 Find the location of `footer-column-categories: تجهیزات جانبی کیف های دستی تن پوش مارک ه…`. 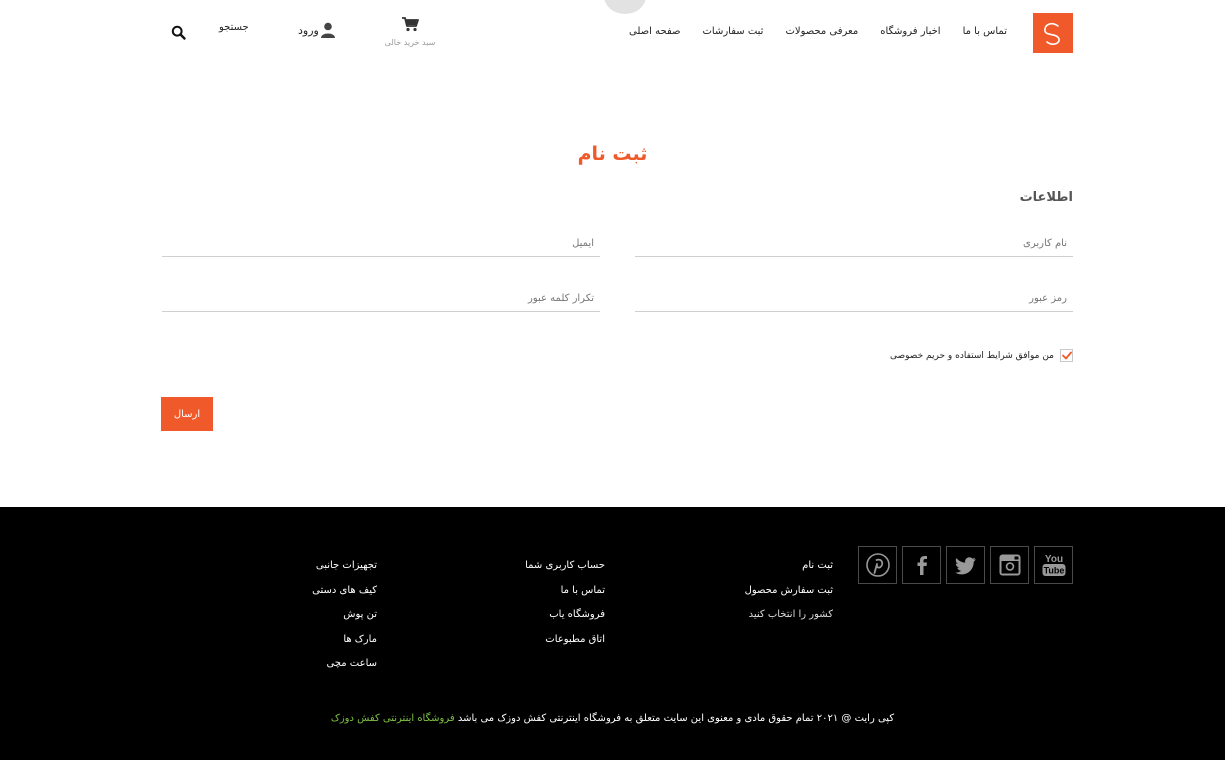

footer-column-categories: تجهیزات جانبی کیف های دستی تن پوش مارک ه… is located at coordinates (344, 615).